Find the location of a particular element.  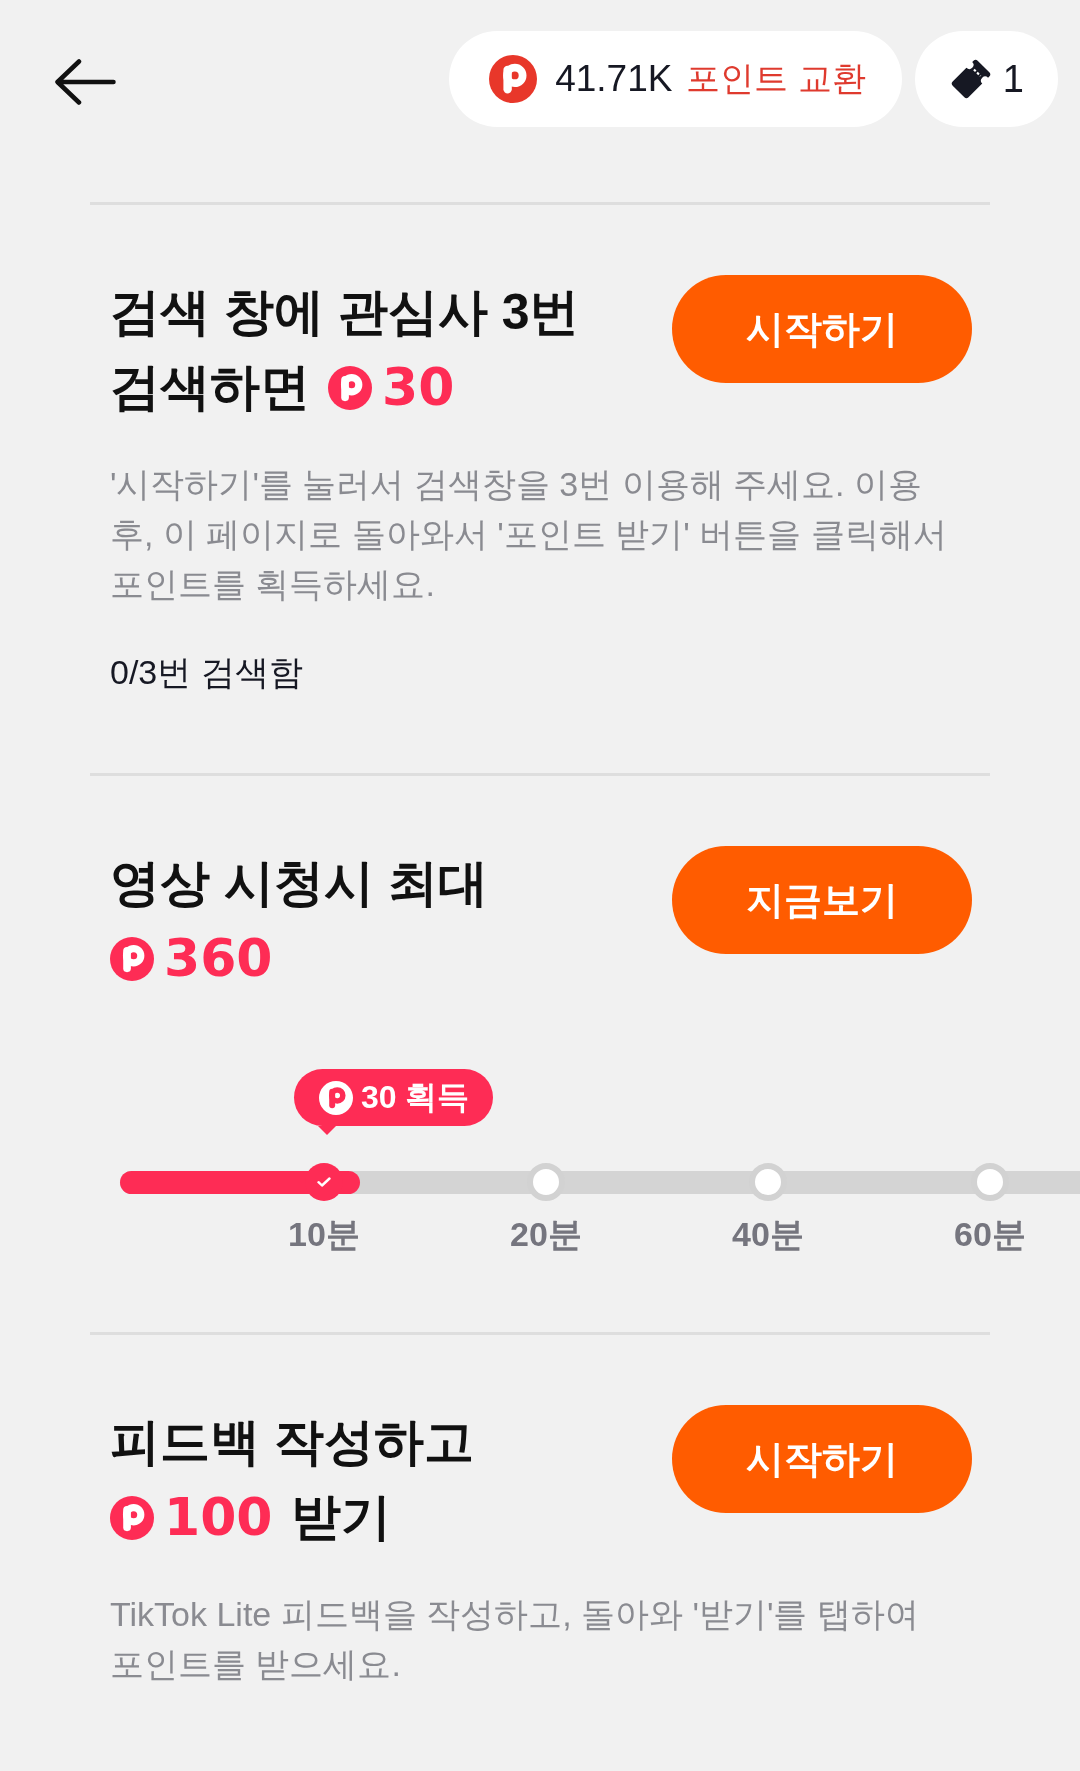

task-description: TikTok Lite 피드백을 작성하고, 돌아와 '받기'를 탭하여 포인트를 받으세요. is located at coordinates (515, 1639).